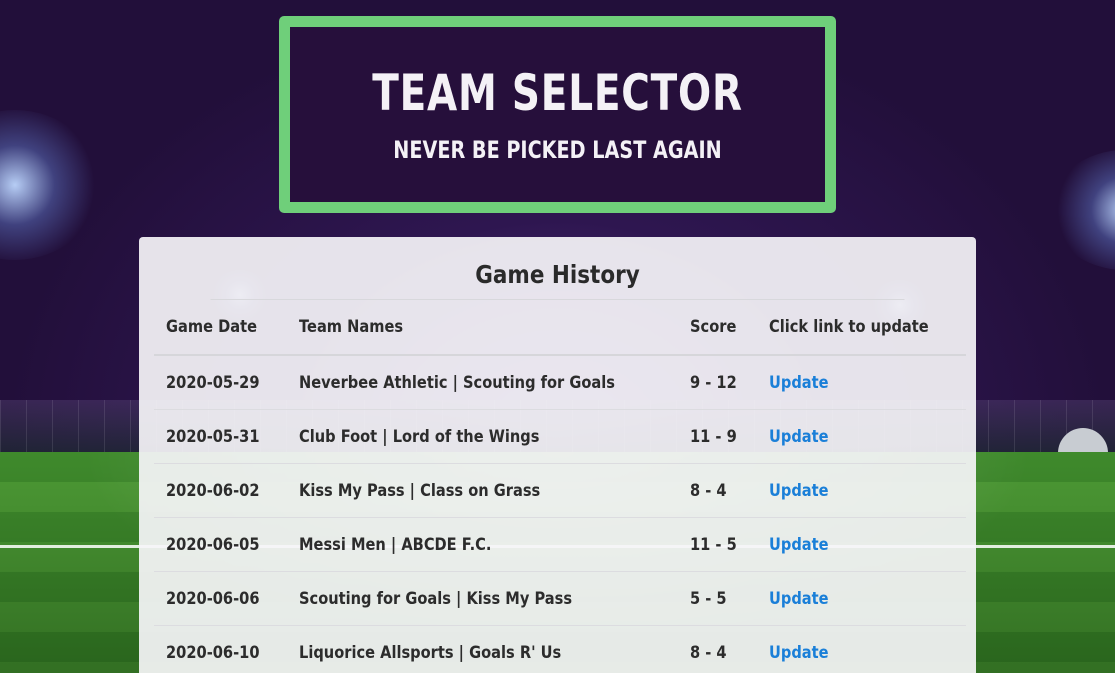  What do you see at coordinates (557, 93) in the screenshot?
I see `site-title: TEAM SELECTOR` at bounding box center [557, 93].